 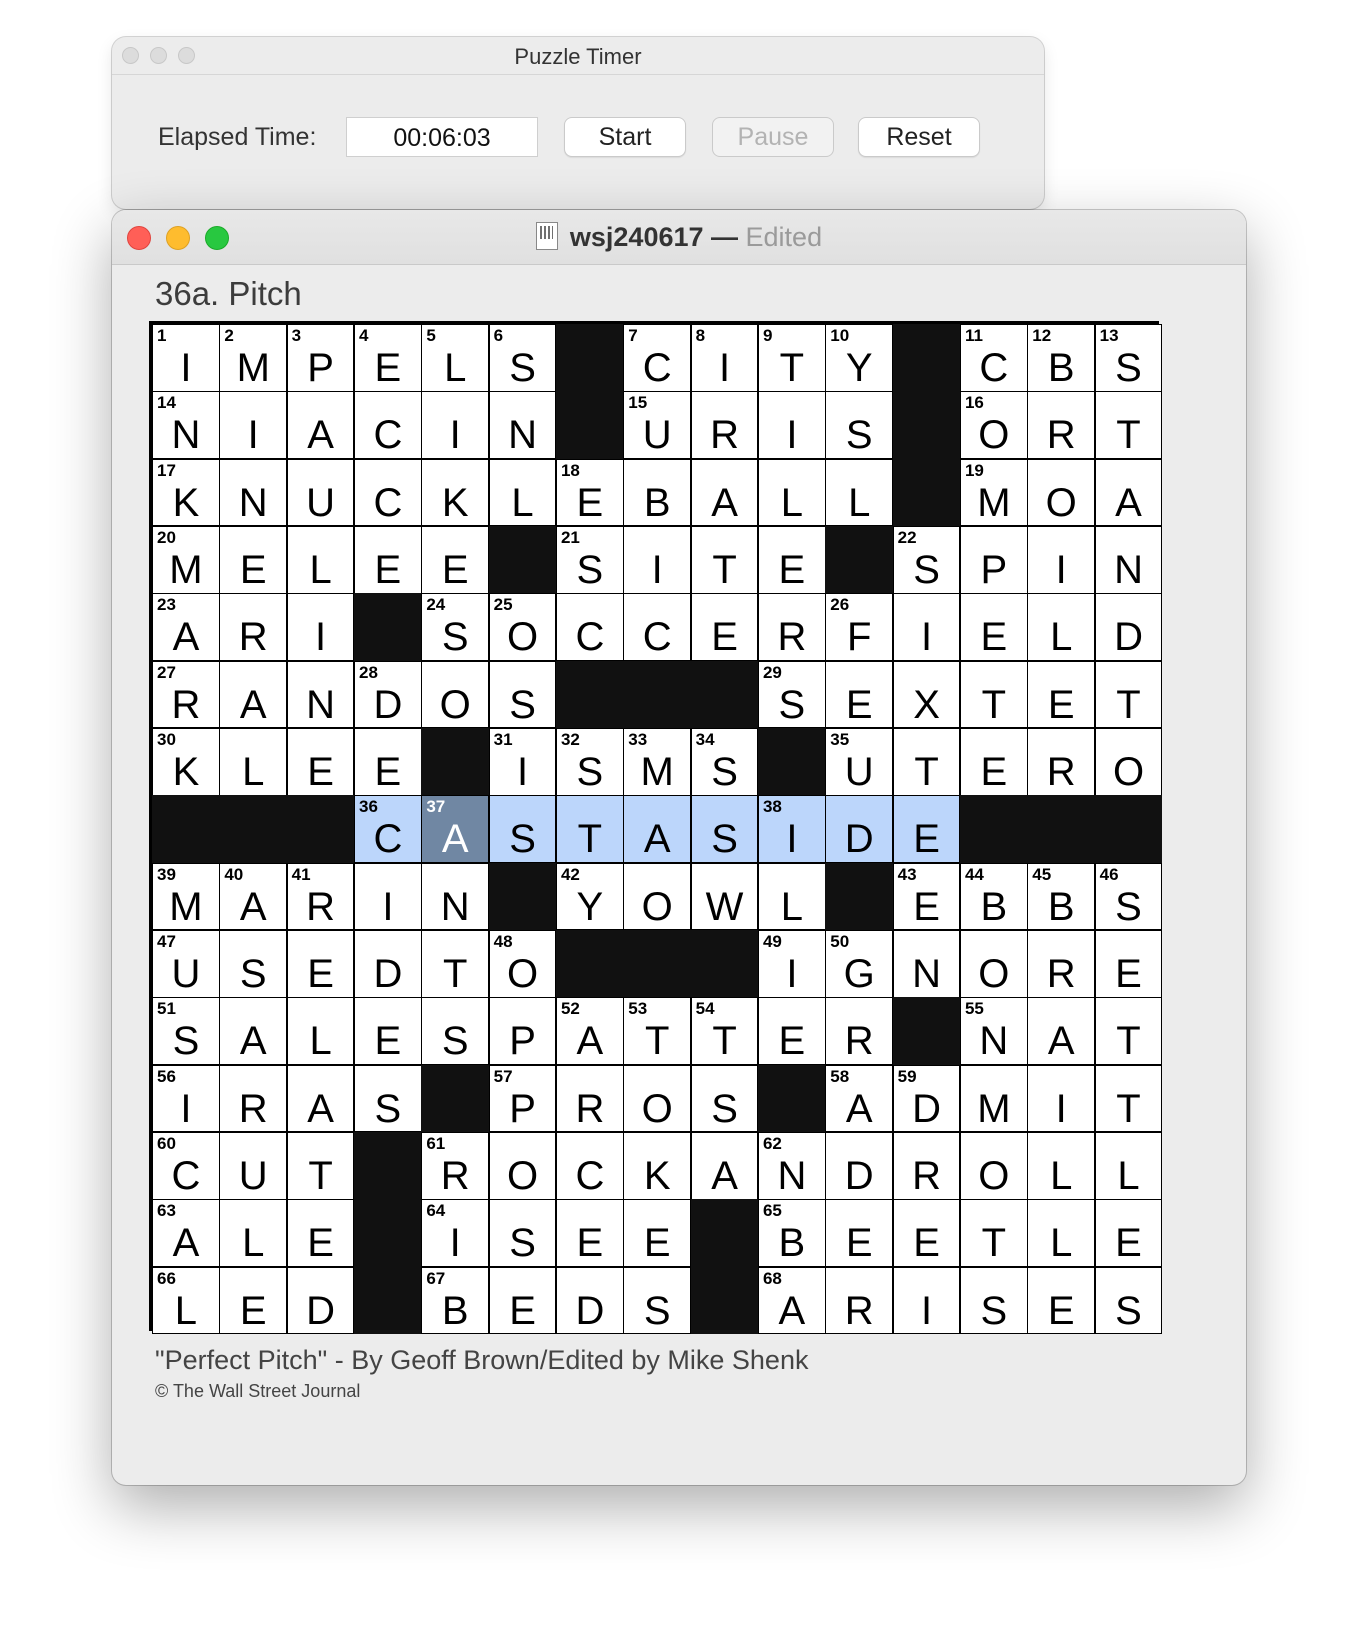 What do you see at coordinates (791, 358) in the screenshot?
I see `grid-cell: 9T` at bounding box center [791, 358].